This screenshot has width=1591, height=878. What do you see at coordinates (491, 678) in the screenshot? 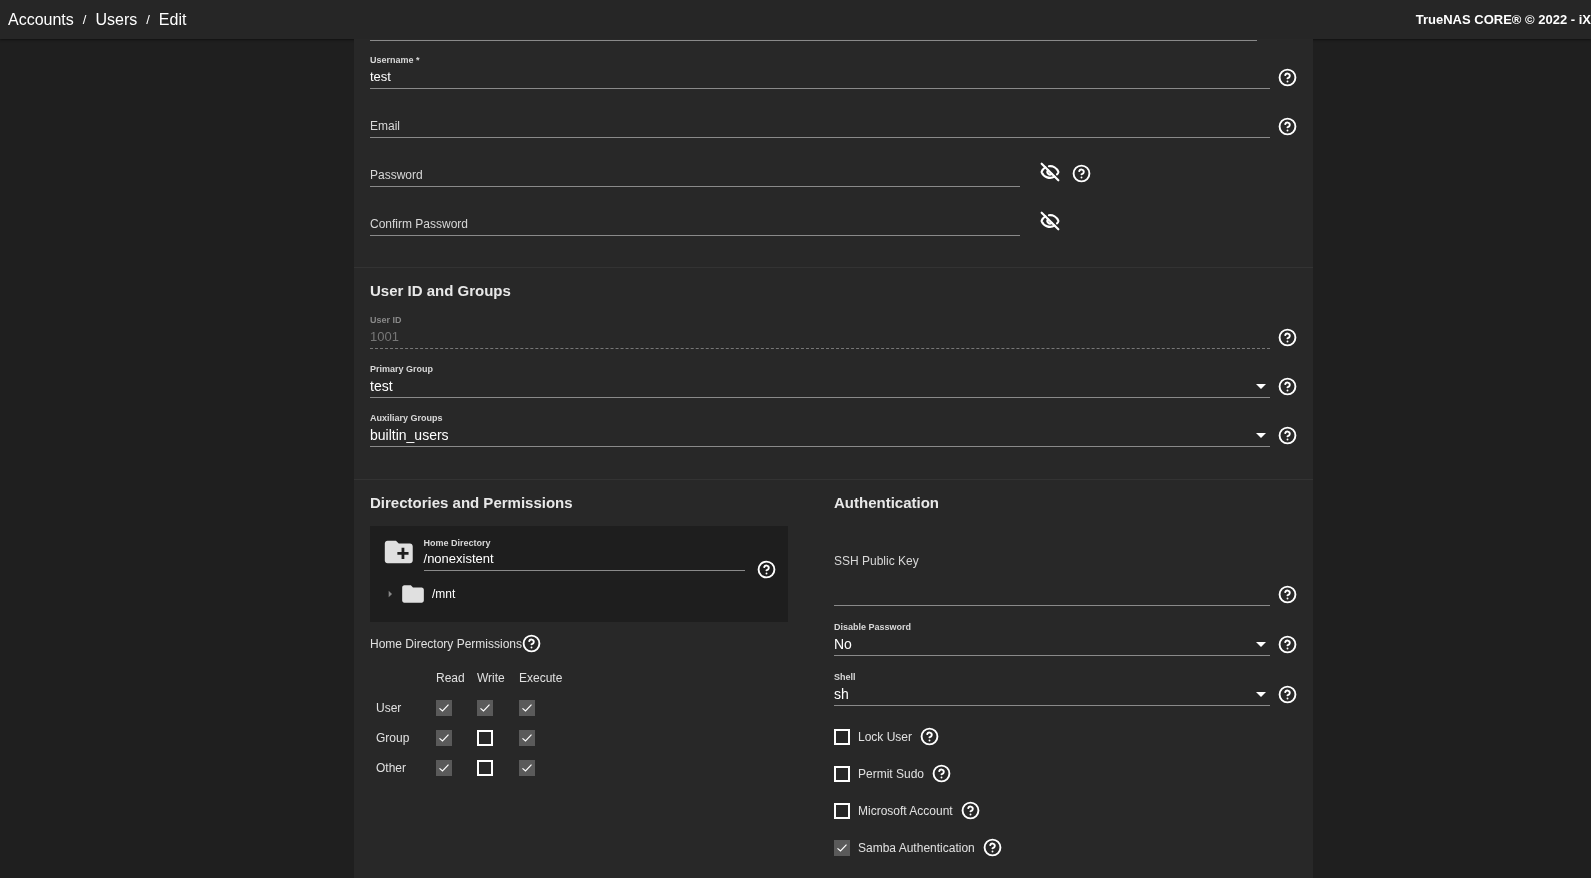
I see `column-header: Write` at bounding box center [491, 678].